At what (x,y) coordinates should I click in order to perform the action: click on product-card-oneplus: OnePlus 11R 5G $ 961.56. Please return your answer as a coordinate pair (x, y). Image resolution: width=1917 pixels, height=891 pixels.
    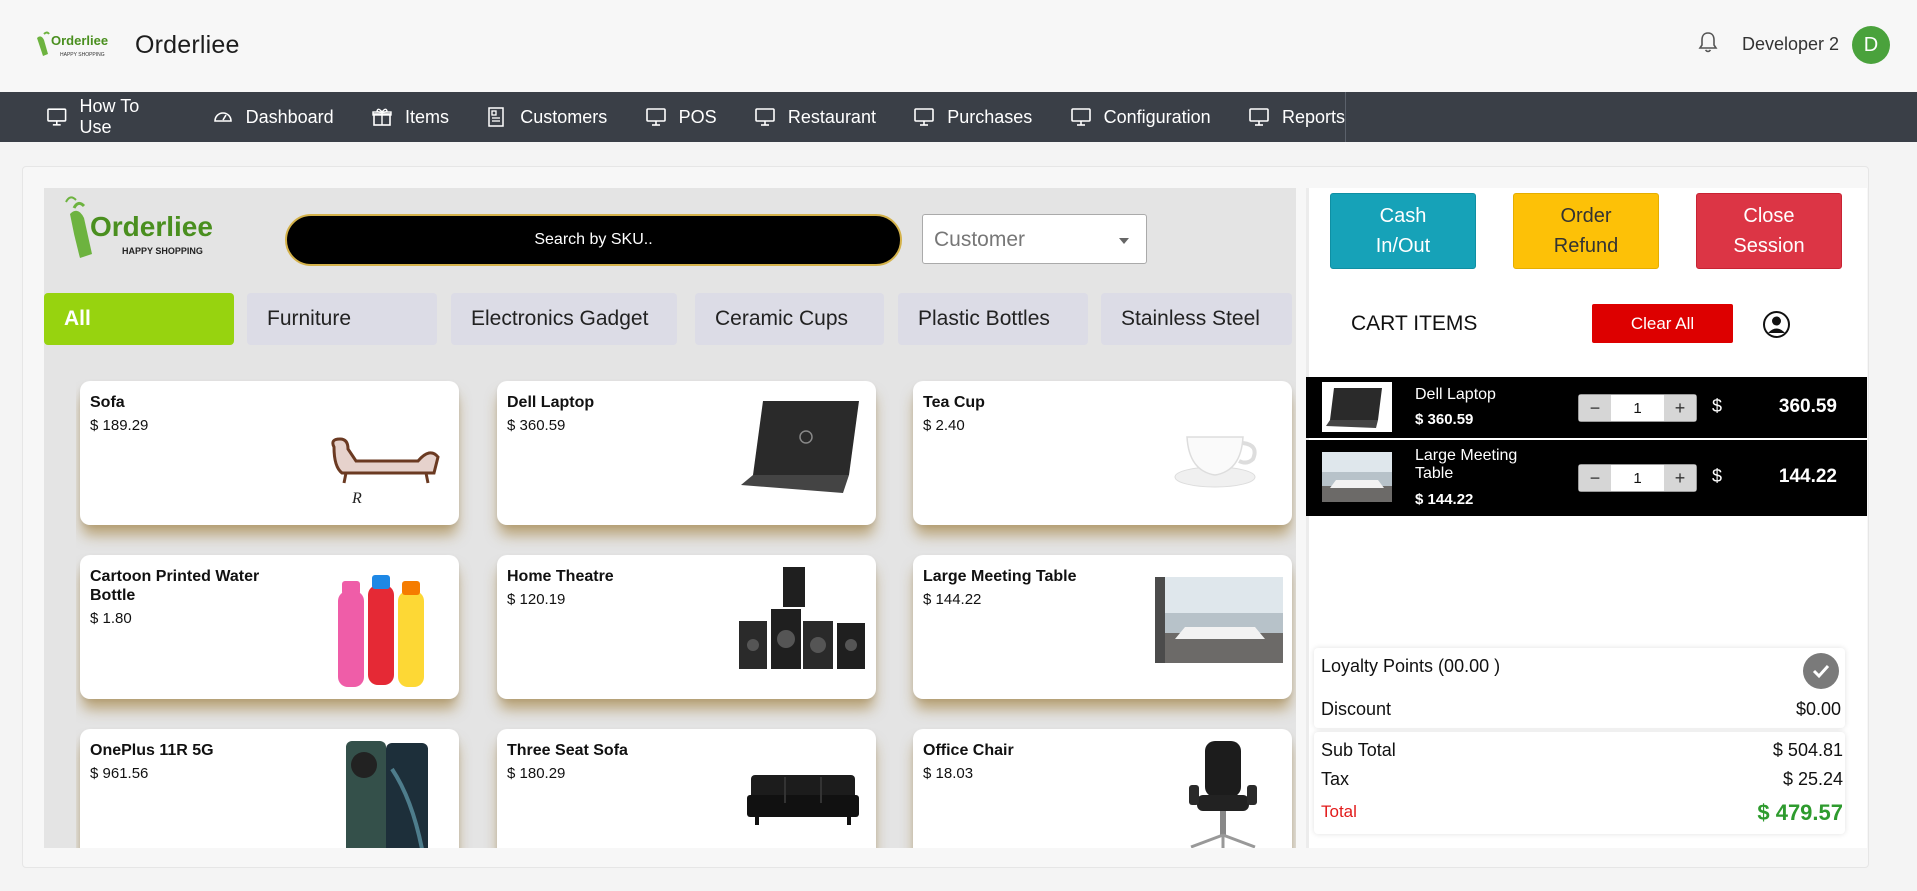
    Looking at the image, I should click on (269, 788).